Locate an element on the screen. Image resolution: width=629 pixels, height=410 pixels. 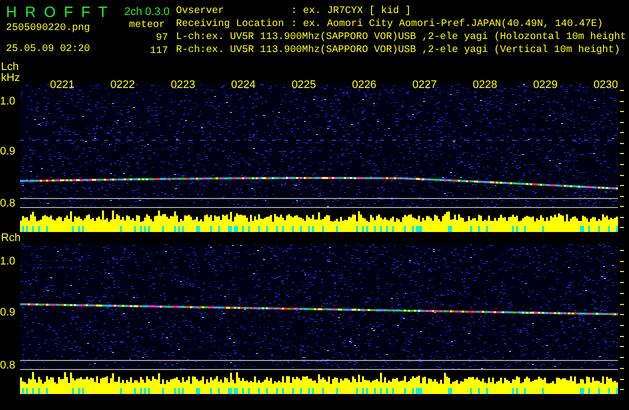
app-title: H R O F F T is located at coordinates (57, 13).